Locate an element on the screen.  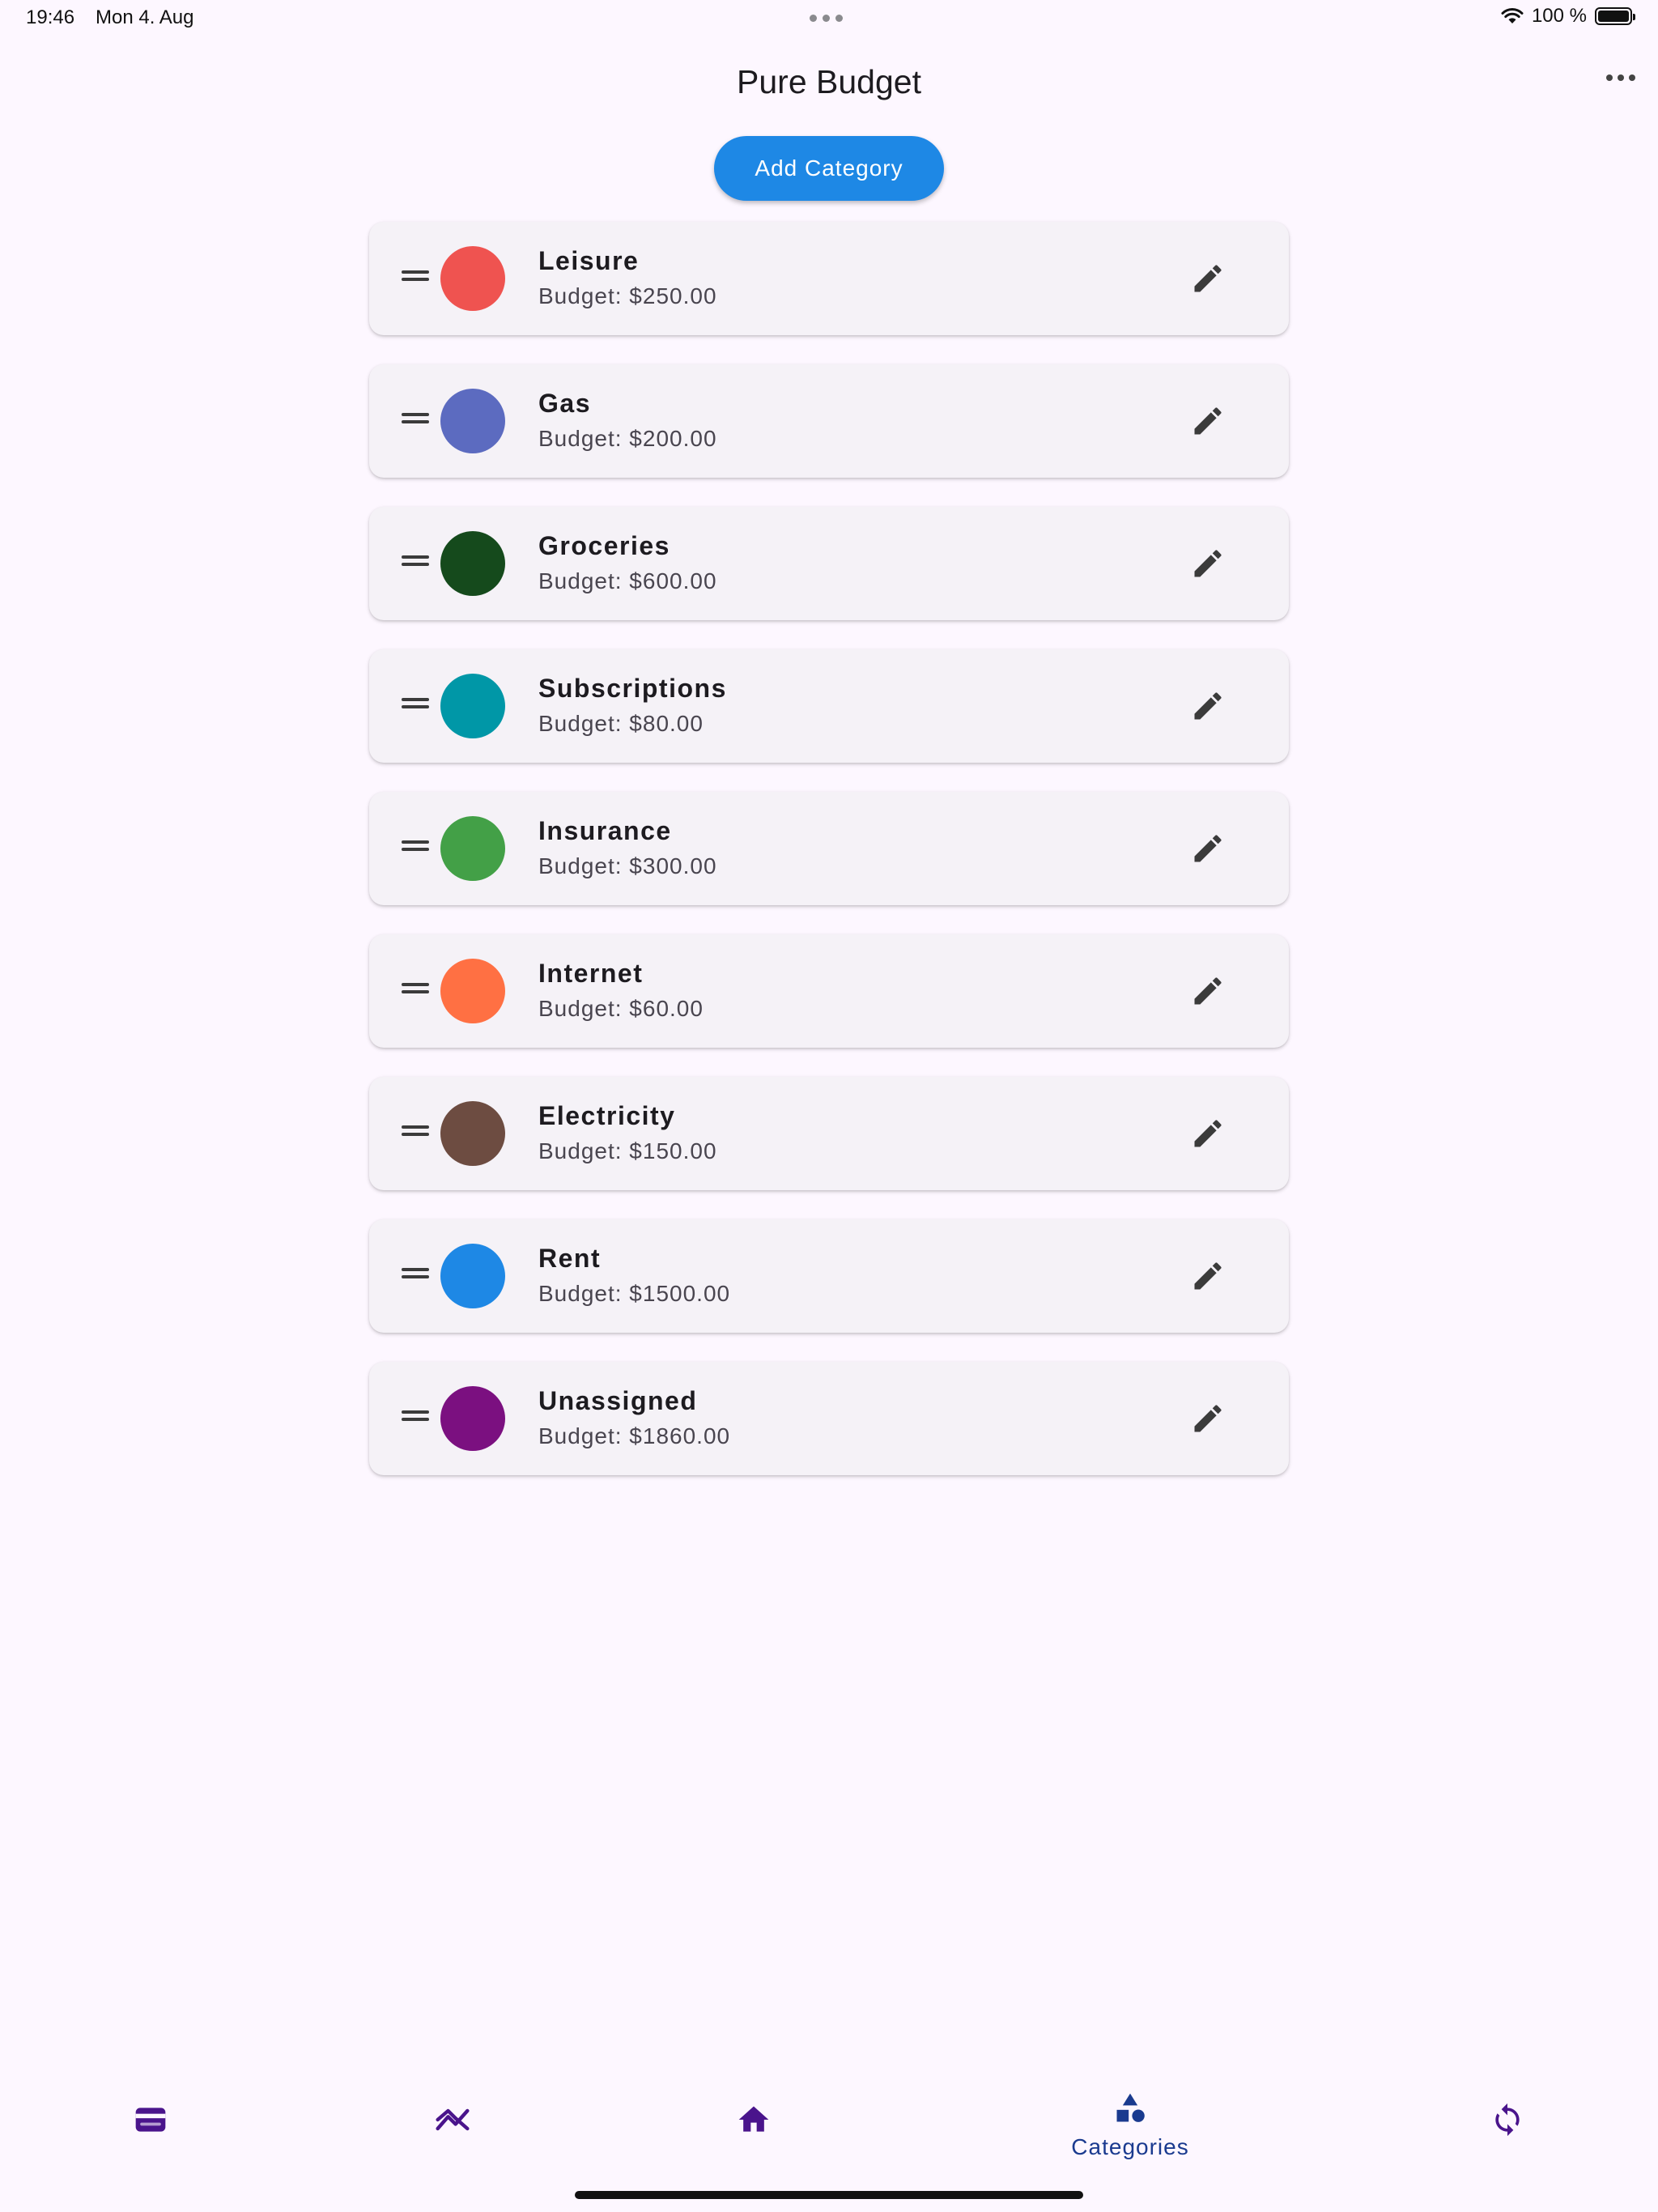
category-name: Rent is located at coordinates (570, 1259).